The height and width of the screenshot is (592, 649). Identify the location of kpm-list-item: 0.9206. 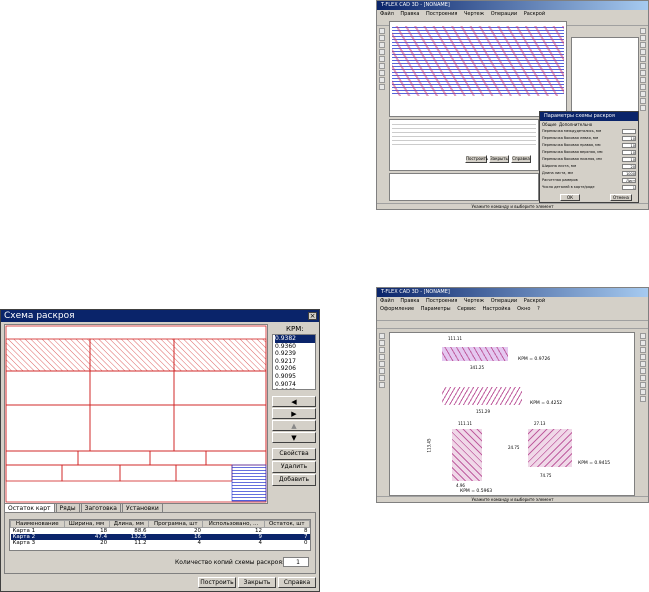
(295, 369).